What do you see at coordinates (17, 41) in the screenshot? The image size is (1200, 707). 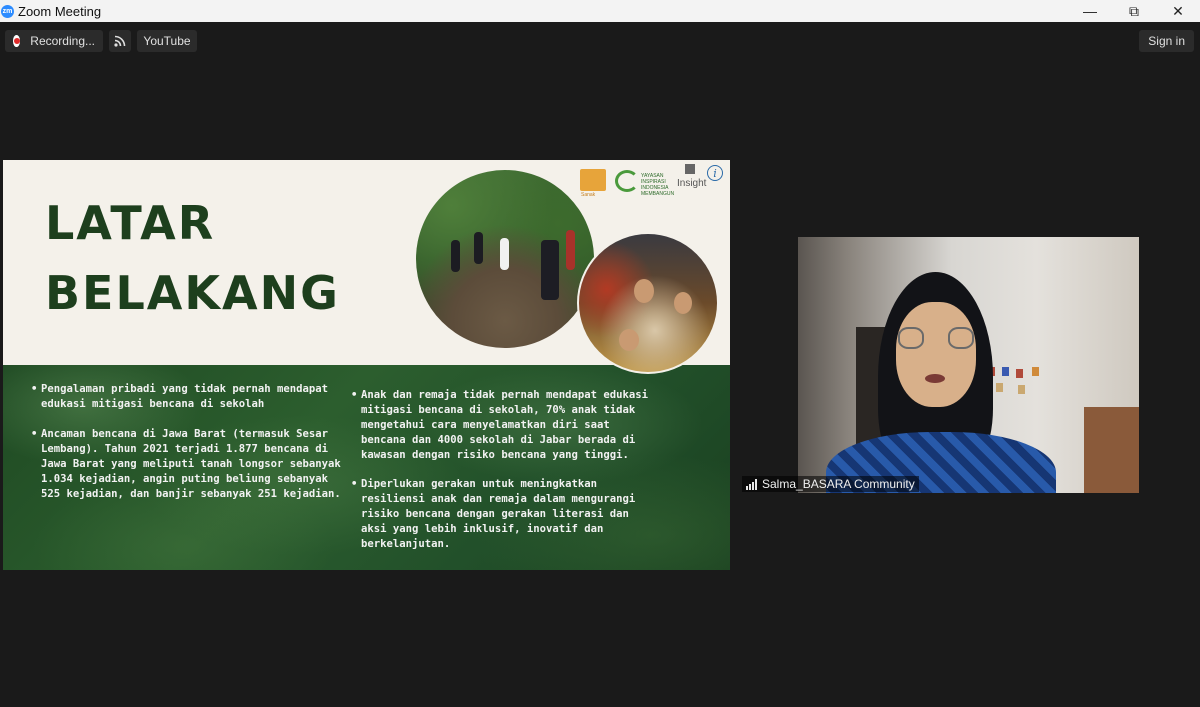 I see `record-icon` at bounding box center [17, 41].